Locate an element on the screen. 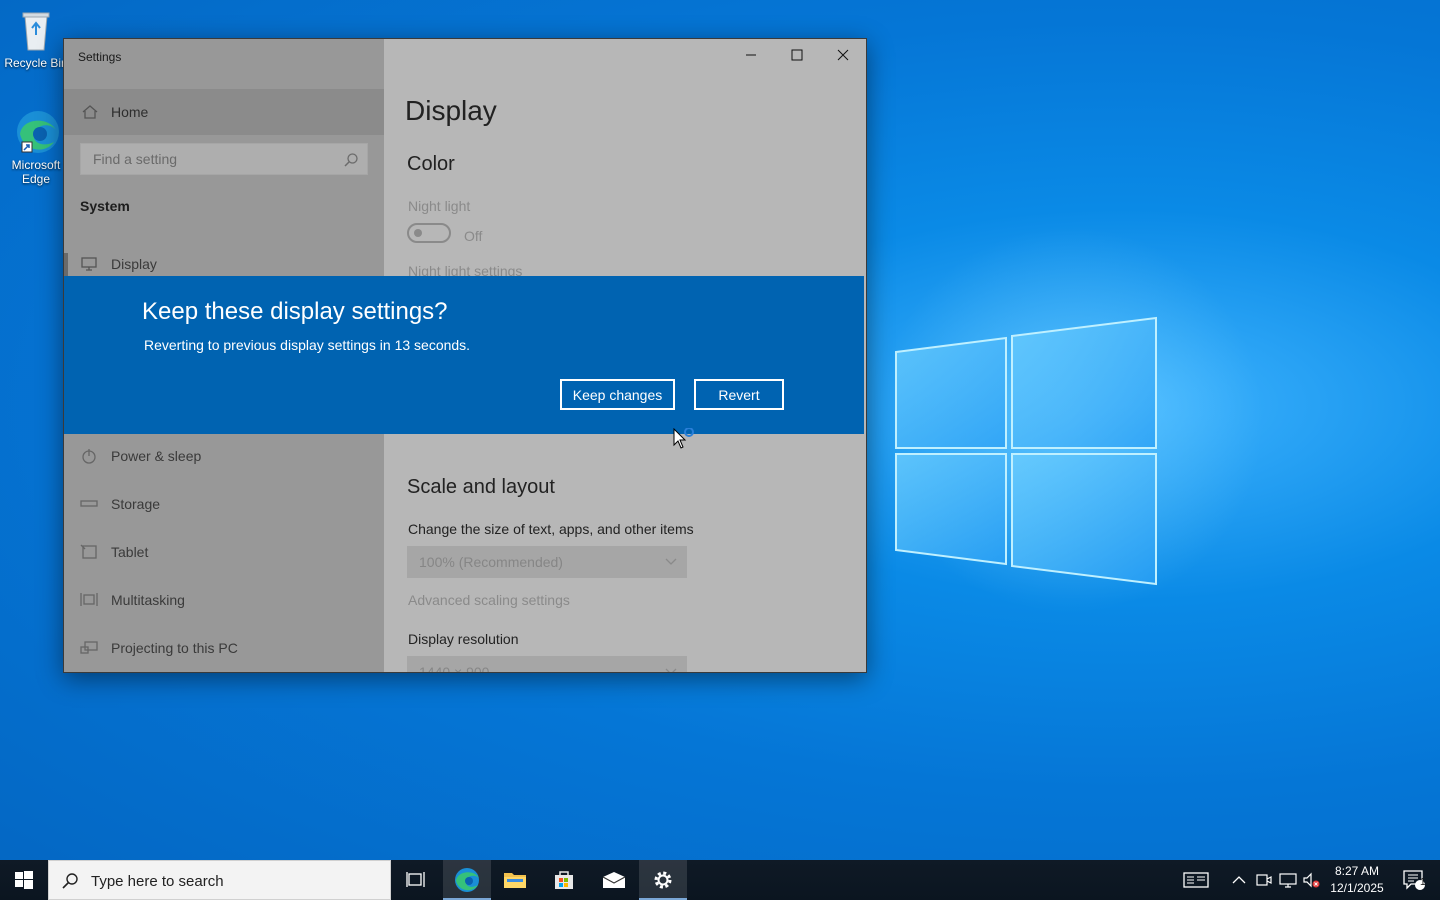  taskbar-search-box is located at coordinates (219, 880).